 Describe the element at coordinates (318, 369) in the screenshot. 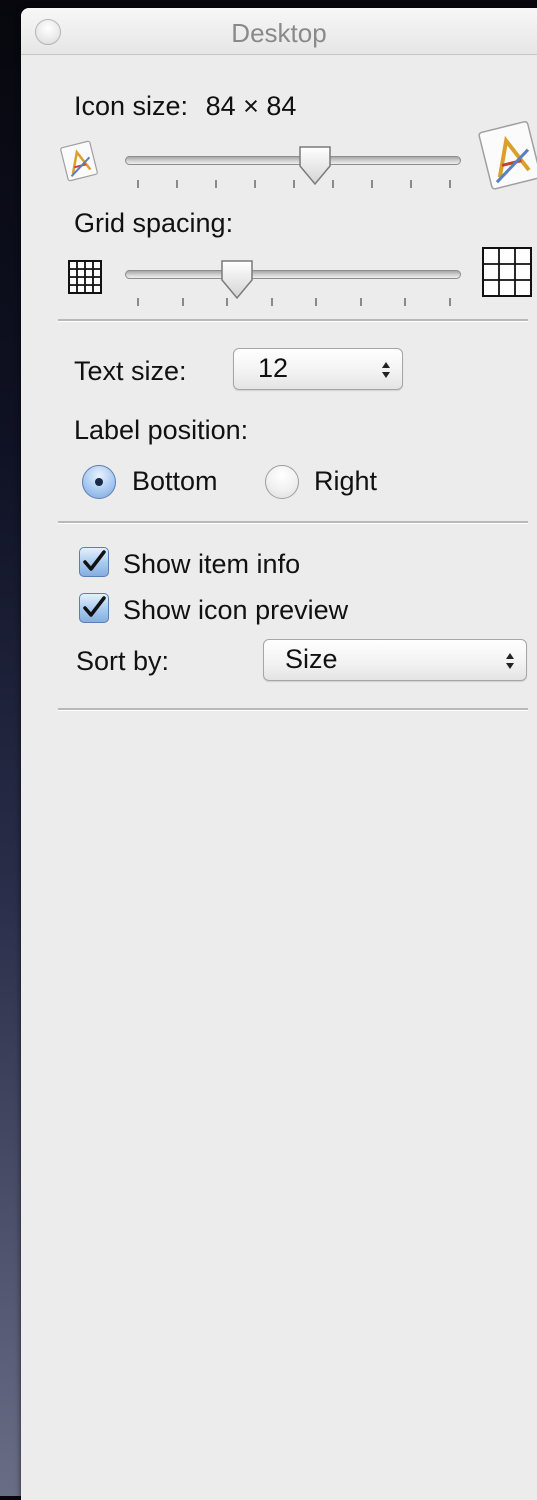

I see `text-size-popup: 12` at that location.